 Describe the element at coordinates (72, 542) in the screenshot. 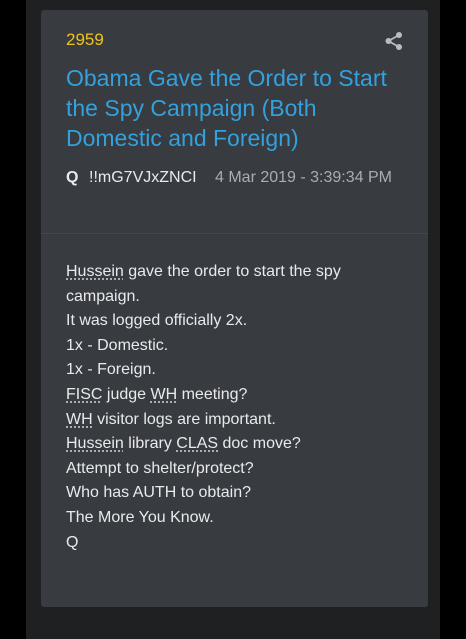

I see `body-line: Q` at that location.